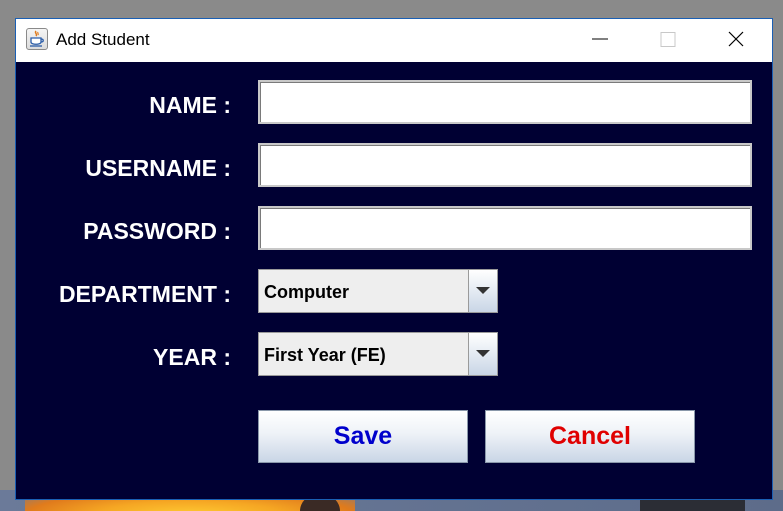 This screenshot has width=783, height=511. Describe the element at coordinates (144, 294) in the screenshot. I see `department-label: DEPARTMENT :` at that location.